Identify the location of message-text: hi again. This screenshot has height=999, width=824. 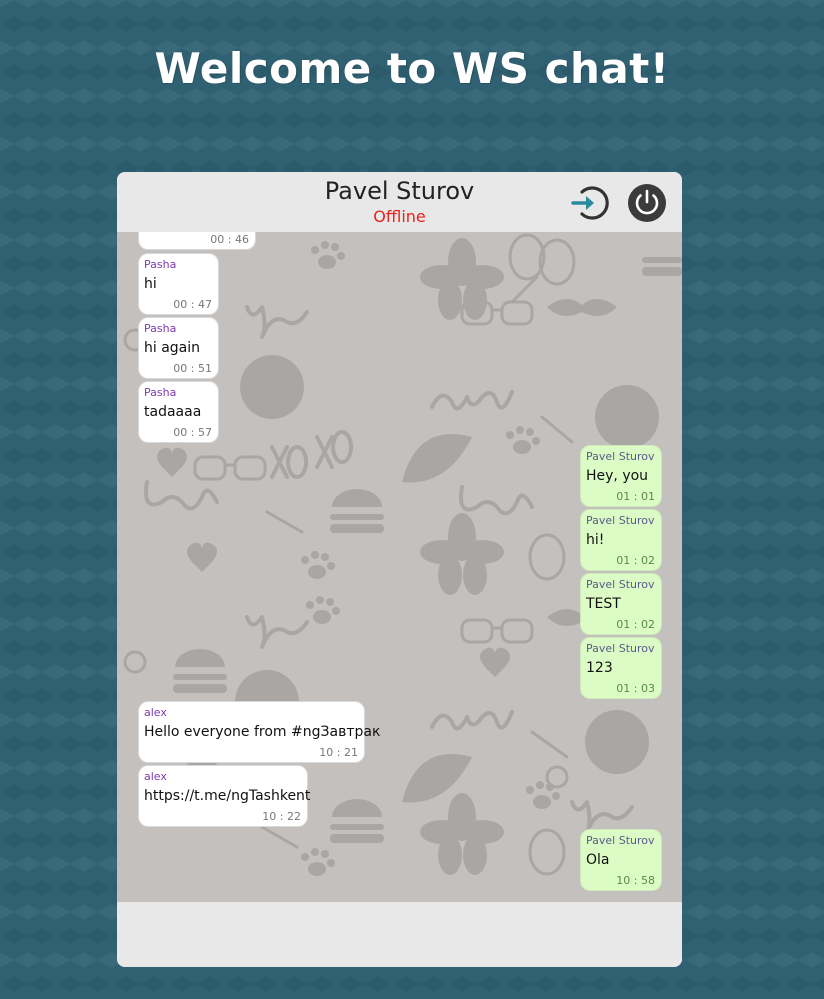
(172, 348).